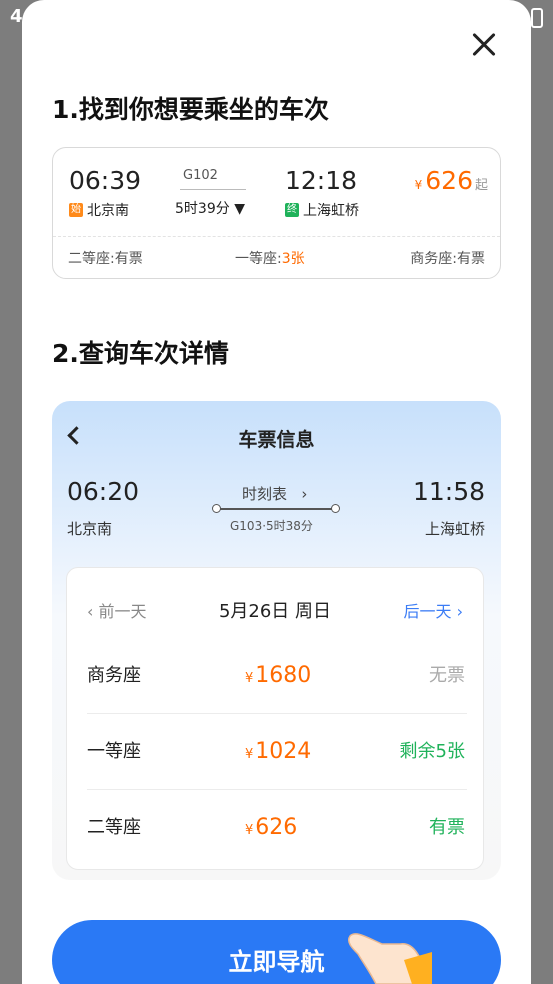 The height and width of the screenshot is (984, 553). I want to click on next-day-button: 后一天 ›, so click(434, 610).